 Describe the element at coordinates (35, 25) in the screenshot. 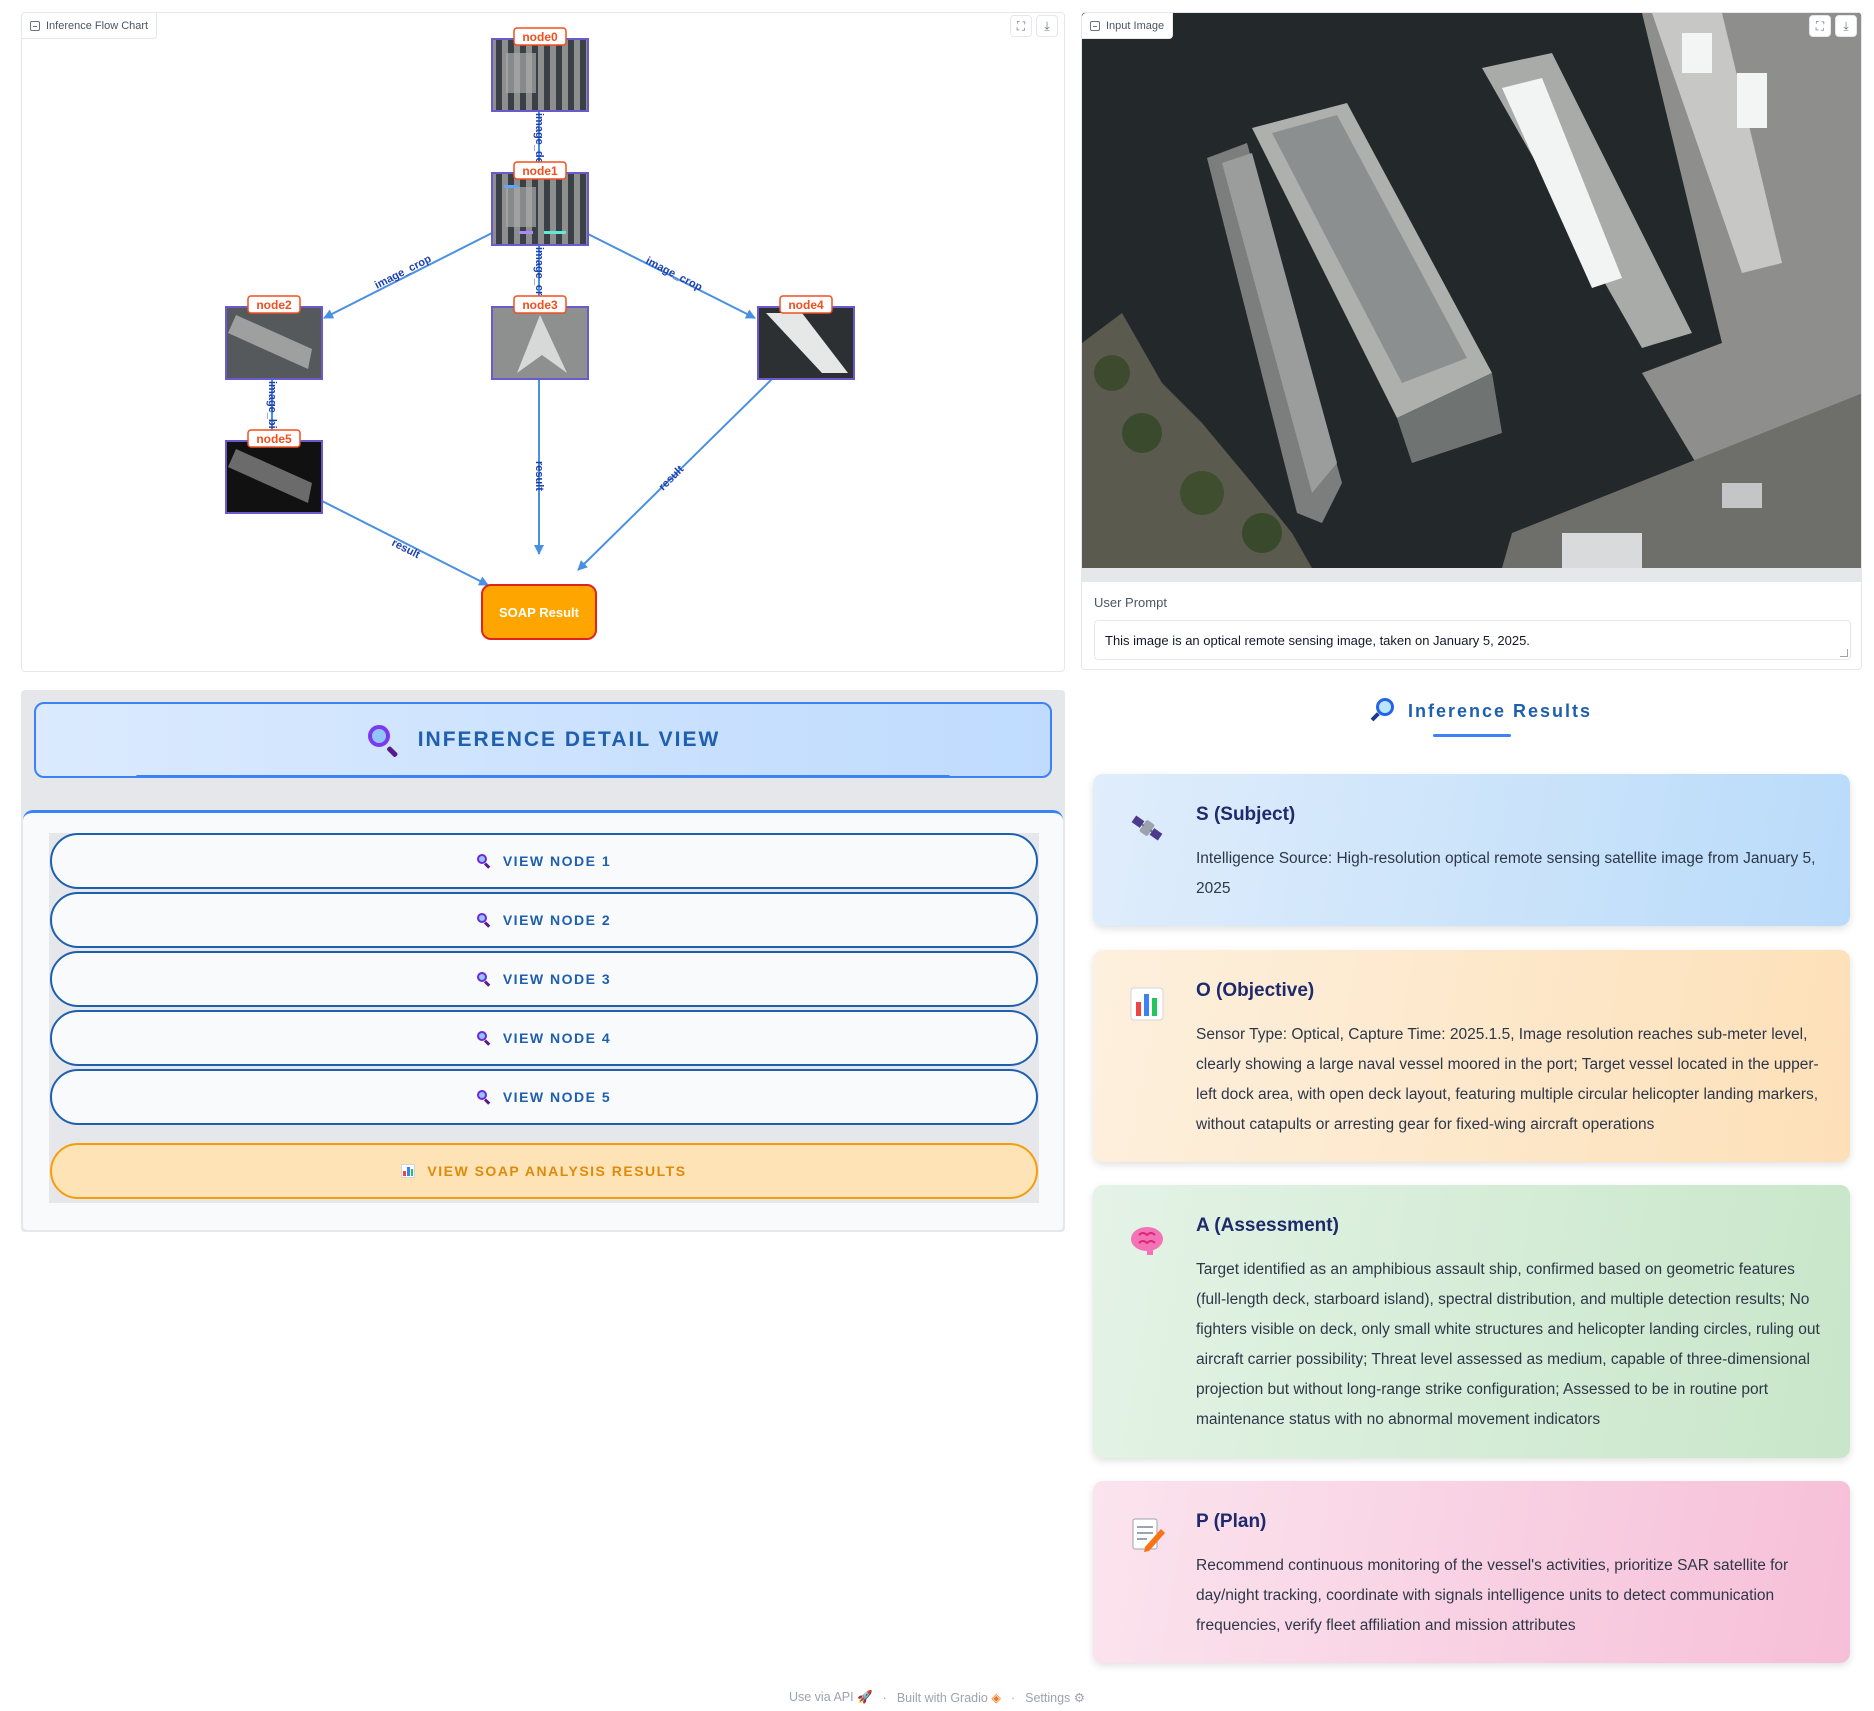

I see `chart-label-icon` at that location.